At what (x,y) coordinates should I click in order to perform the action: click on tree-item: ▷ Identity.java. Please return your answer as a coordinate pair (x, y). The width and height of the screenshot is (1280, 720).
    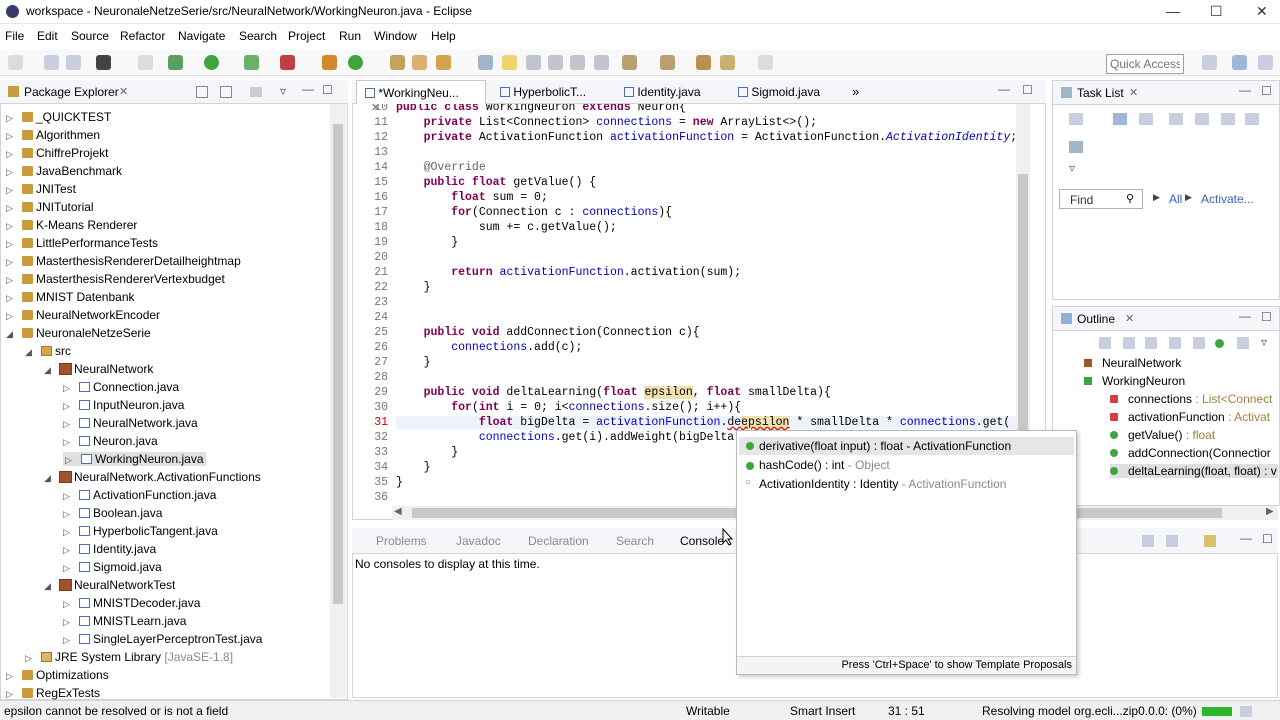
    Looking at the image, I should click on (109, 549).